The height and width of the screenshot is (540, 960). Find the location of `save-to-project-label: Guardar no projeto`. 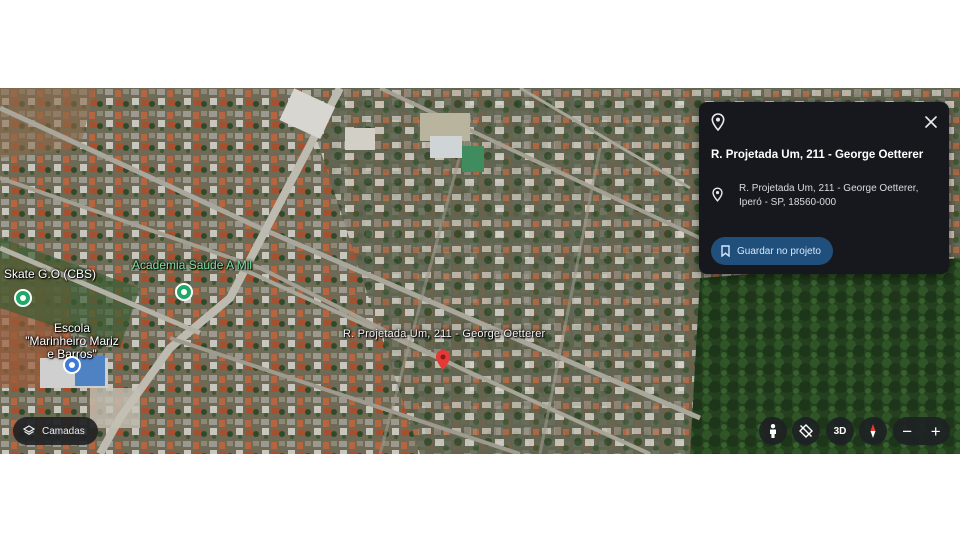

save-to-project-label: Guardar no projeto is located at coordinates (779, 251).